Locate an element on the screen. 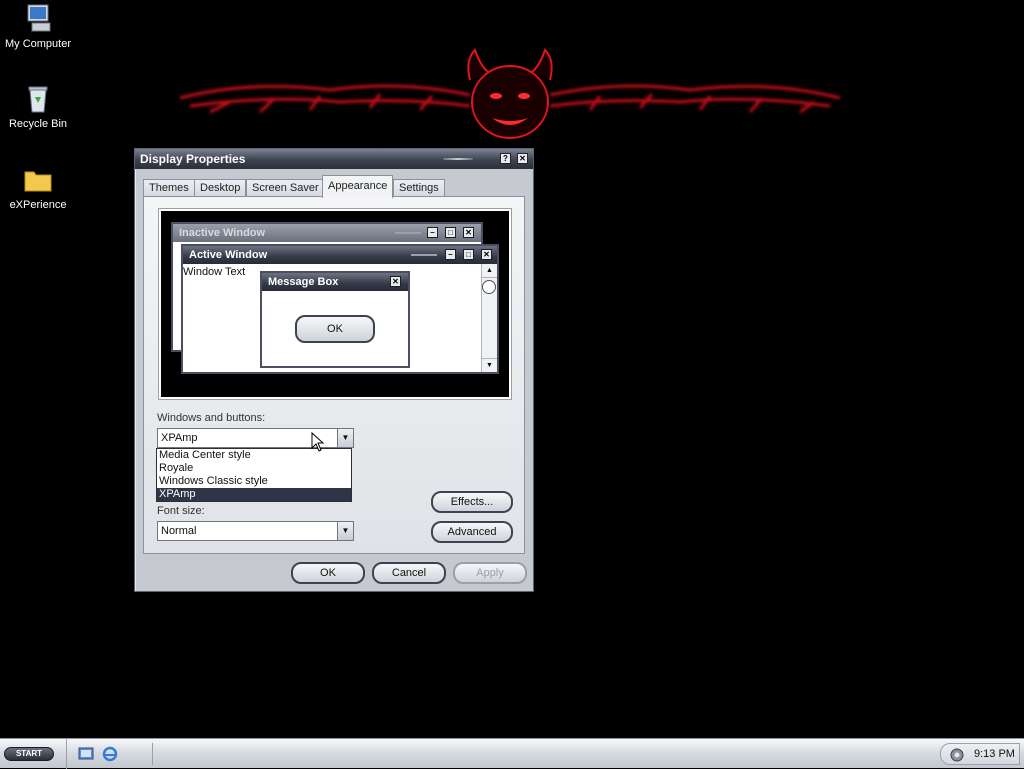 Image resolution: width=1024 pixels, height=769 pixels. message-box-title-text: Message Box is located at coordinates (303, 282).